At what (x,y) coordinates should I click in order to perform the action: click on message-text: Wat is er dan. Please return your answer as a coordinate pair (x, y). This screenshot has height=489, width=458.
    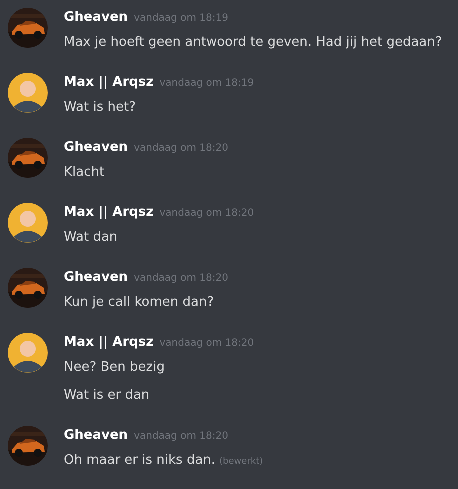
    Looking at the image, I should click on (107, 395).